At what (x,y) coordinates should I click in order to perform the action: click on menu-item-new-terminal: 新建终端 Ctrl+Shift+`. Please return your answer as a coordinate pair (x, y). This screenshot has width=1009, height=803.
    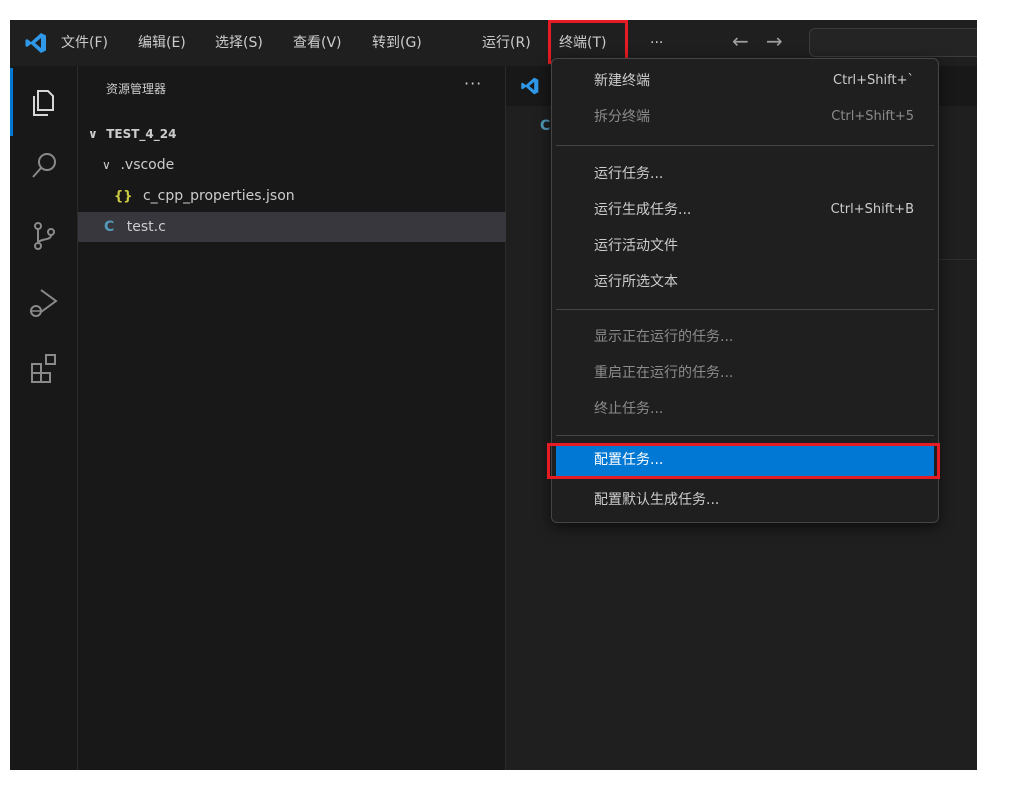
    Looking at the image, I should click on (745, 81).